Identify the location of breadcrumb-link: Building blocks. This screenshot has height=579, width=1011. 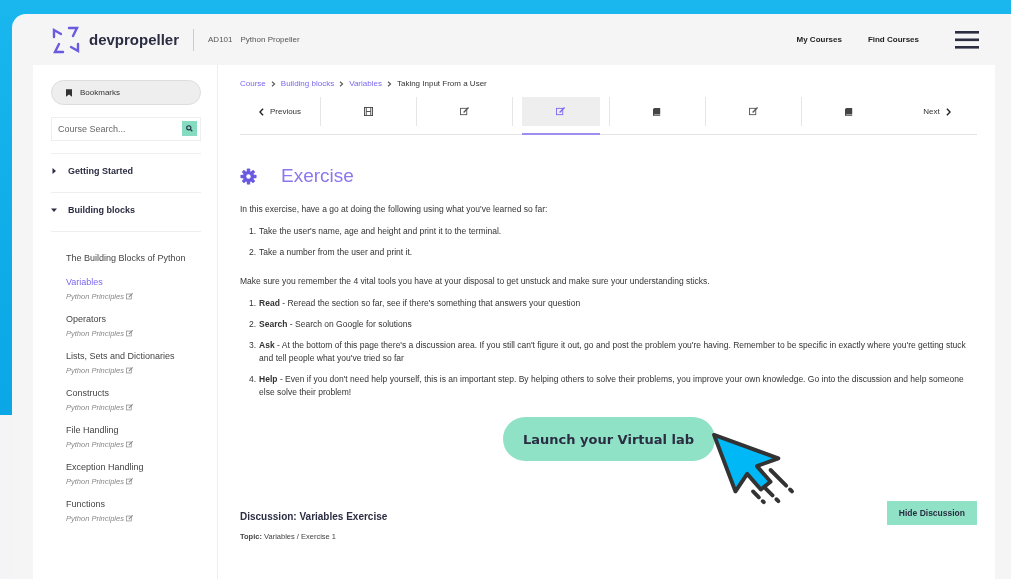
(307, 83).